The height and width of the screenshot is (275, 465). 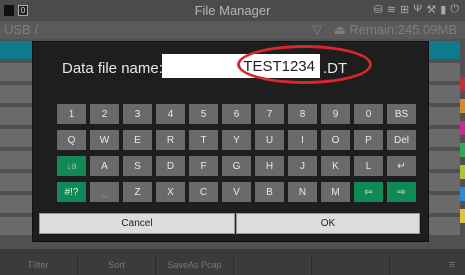 I want to click on filter-icon: ▽, so click(x=317, y=29).